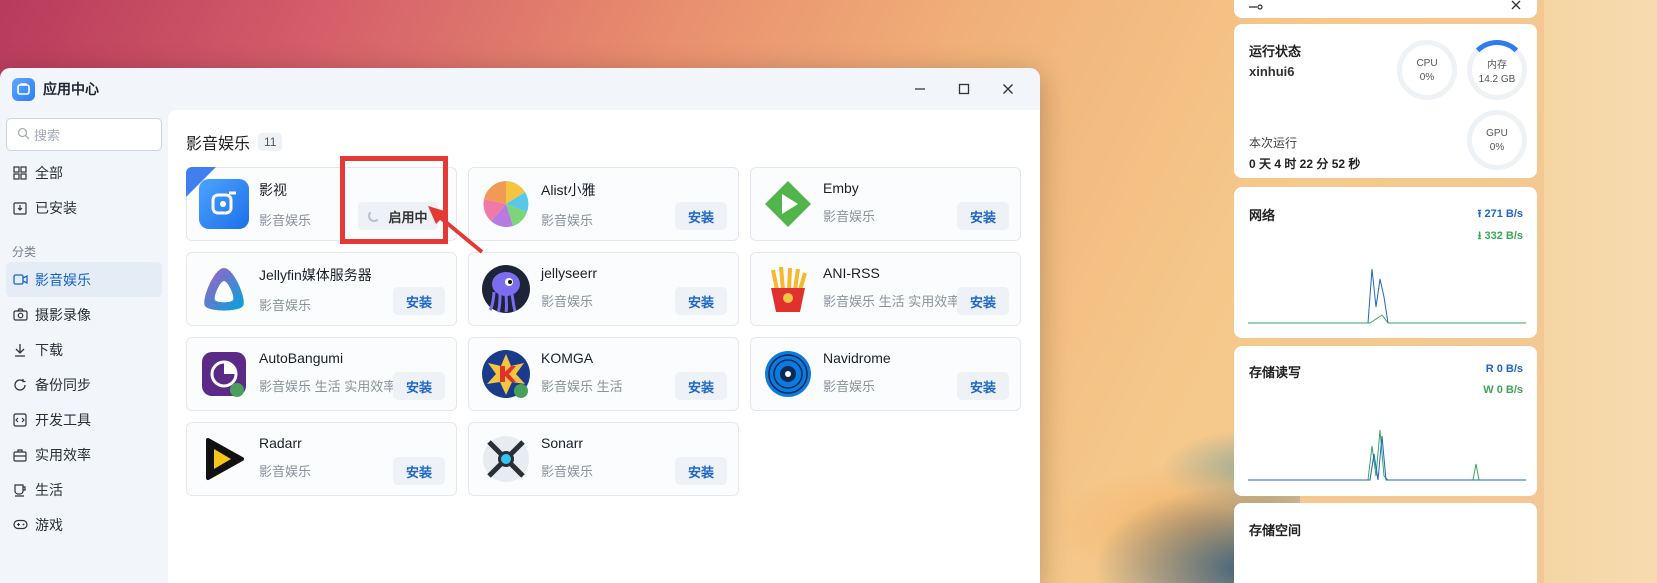 The height and width of the screenshot is (583, 1657). Describe the element at coordinates (1256, 9) in the screenshot. I see `settings-sliders-icon` at that location.